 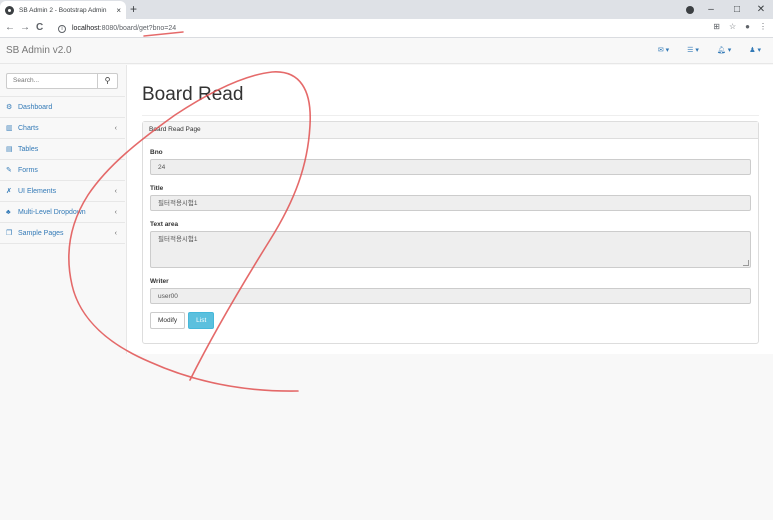 I want to click on close-window-button: ✕, so click(x=761, y=9).